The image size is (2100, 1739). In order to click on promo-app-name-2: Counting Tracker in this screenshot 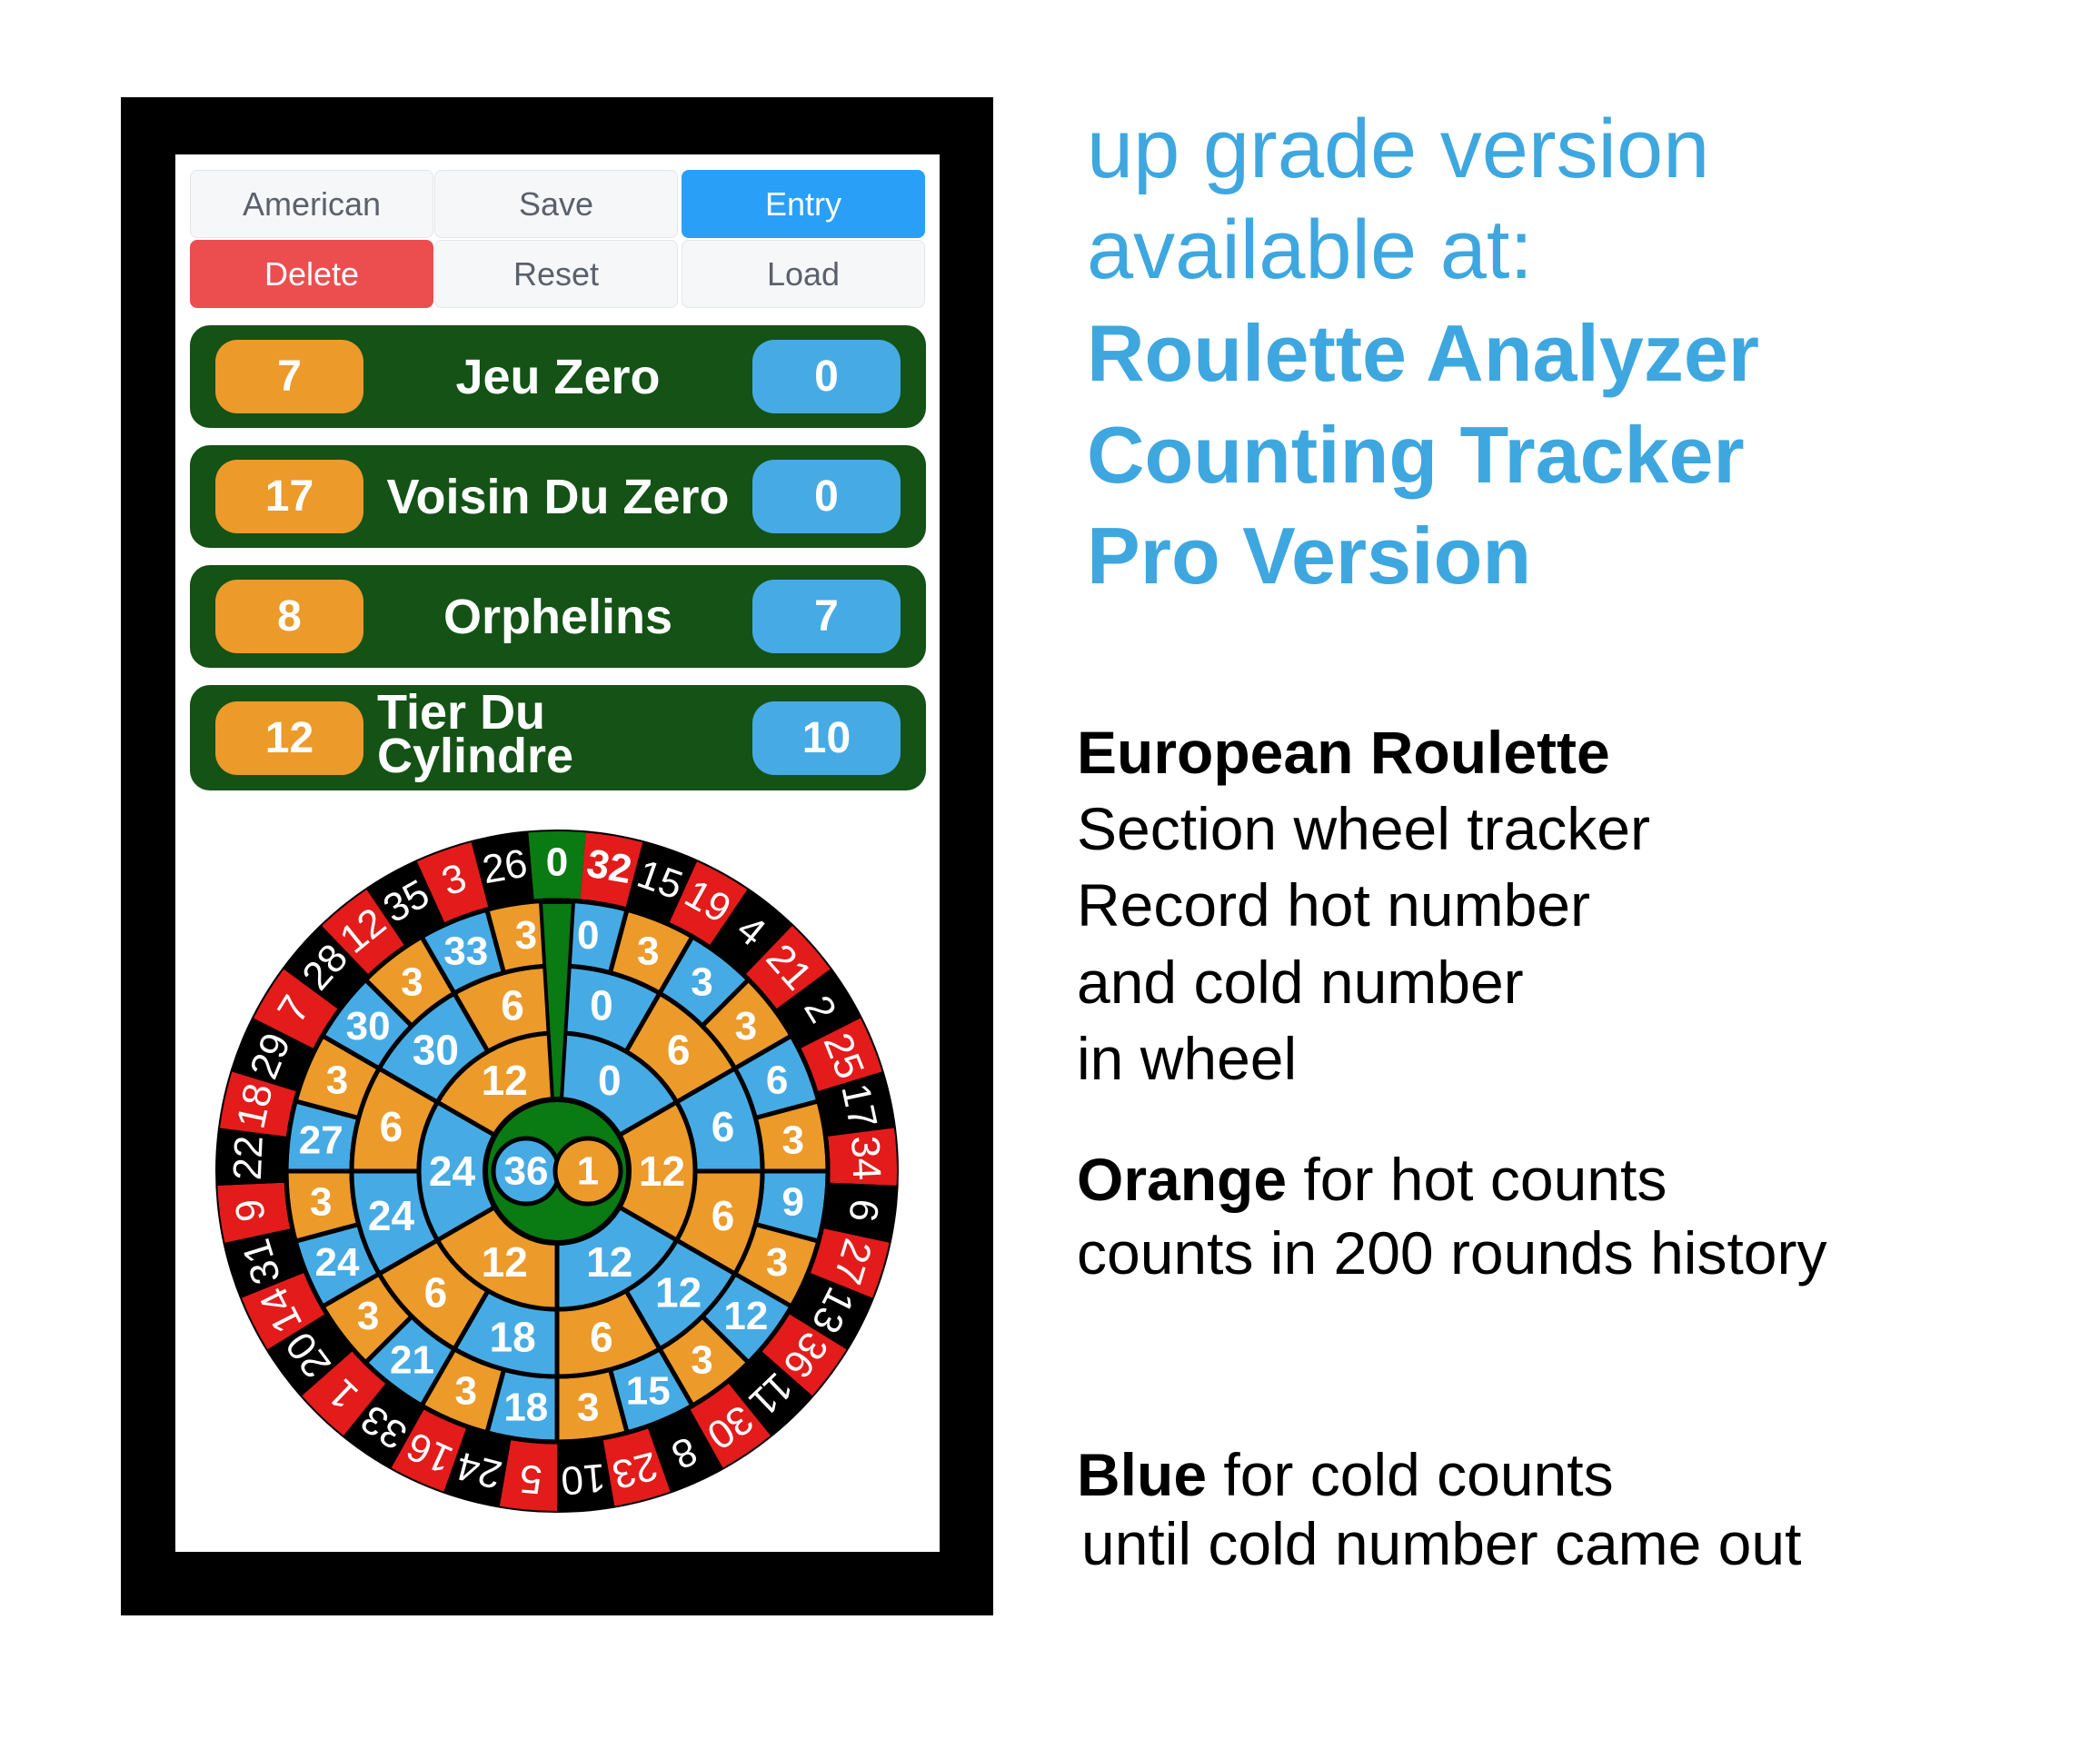, I will do `click(1416, 455)`.